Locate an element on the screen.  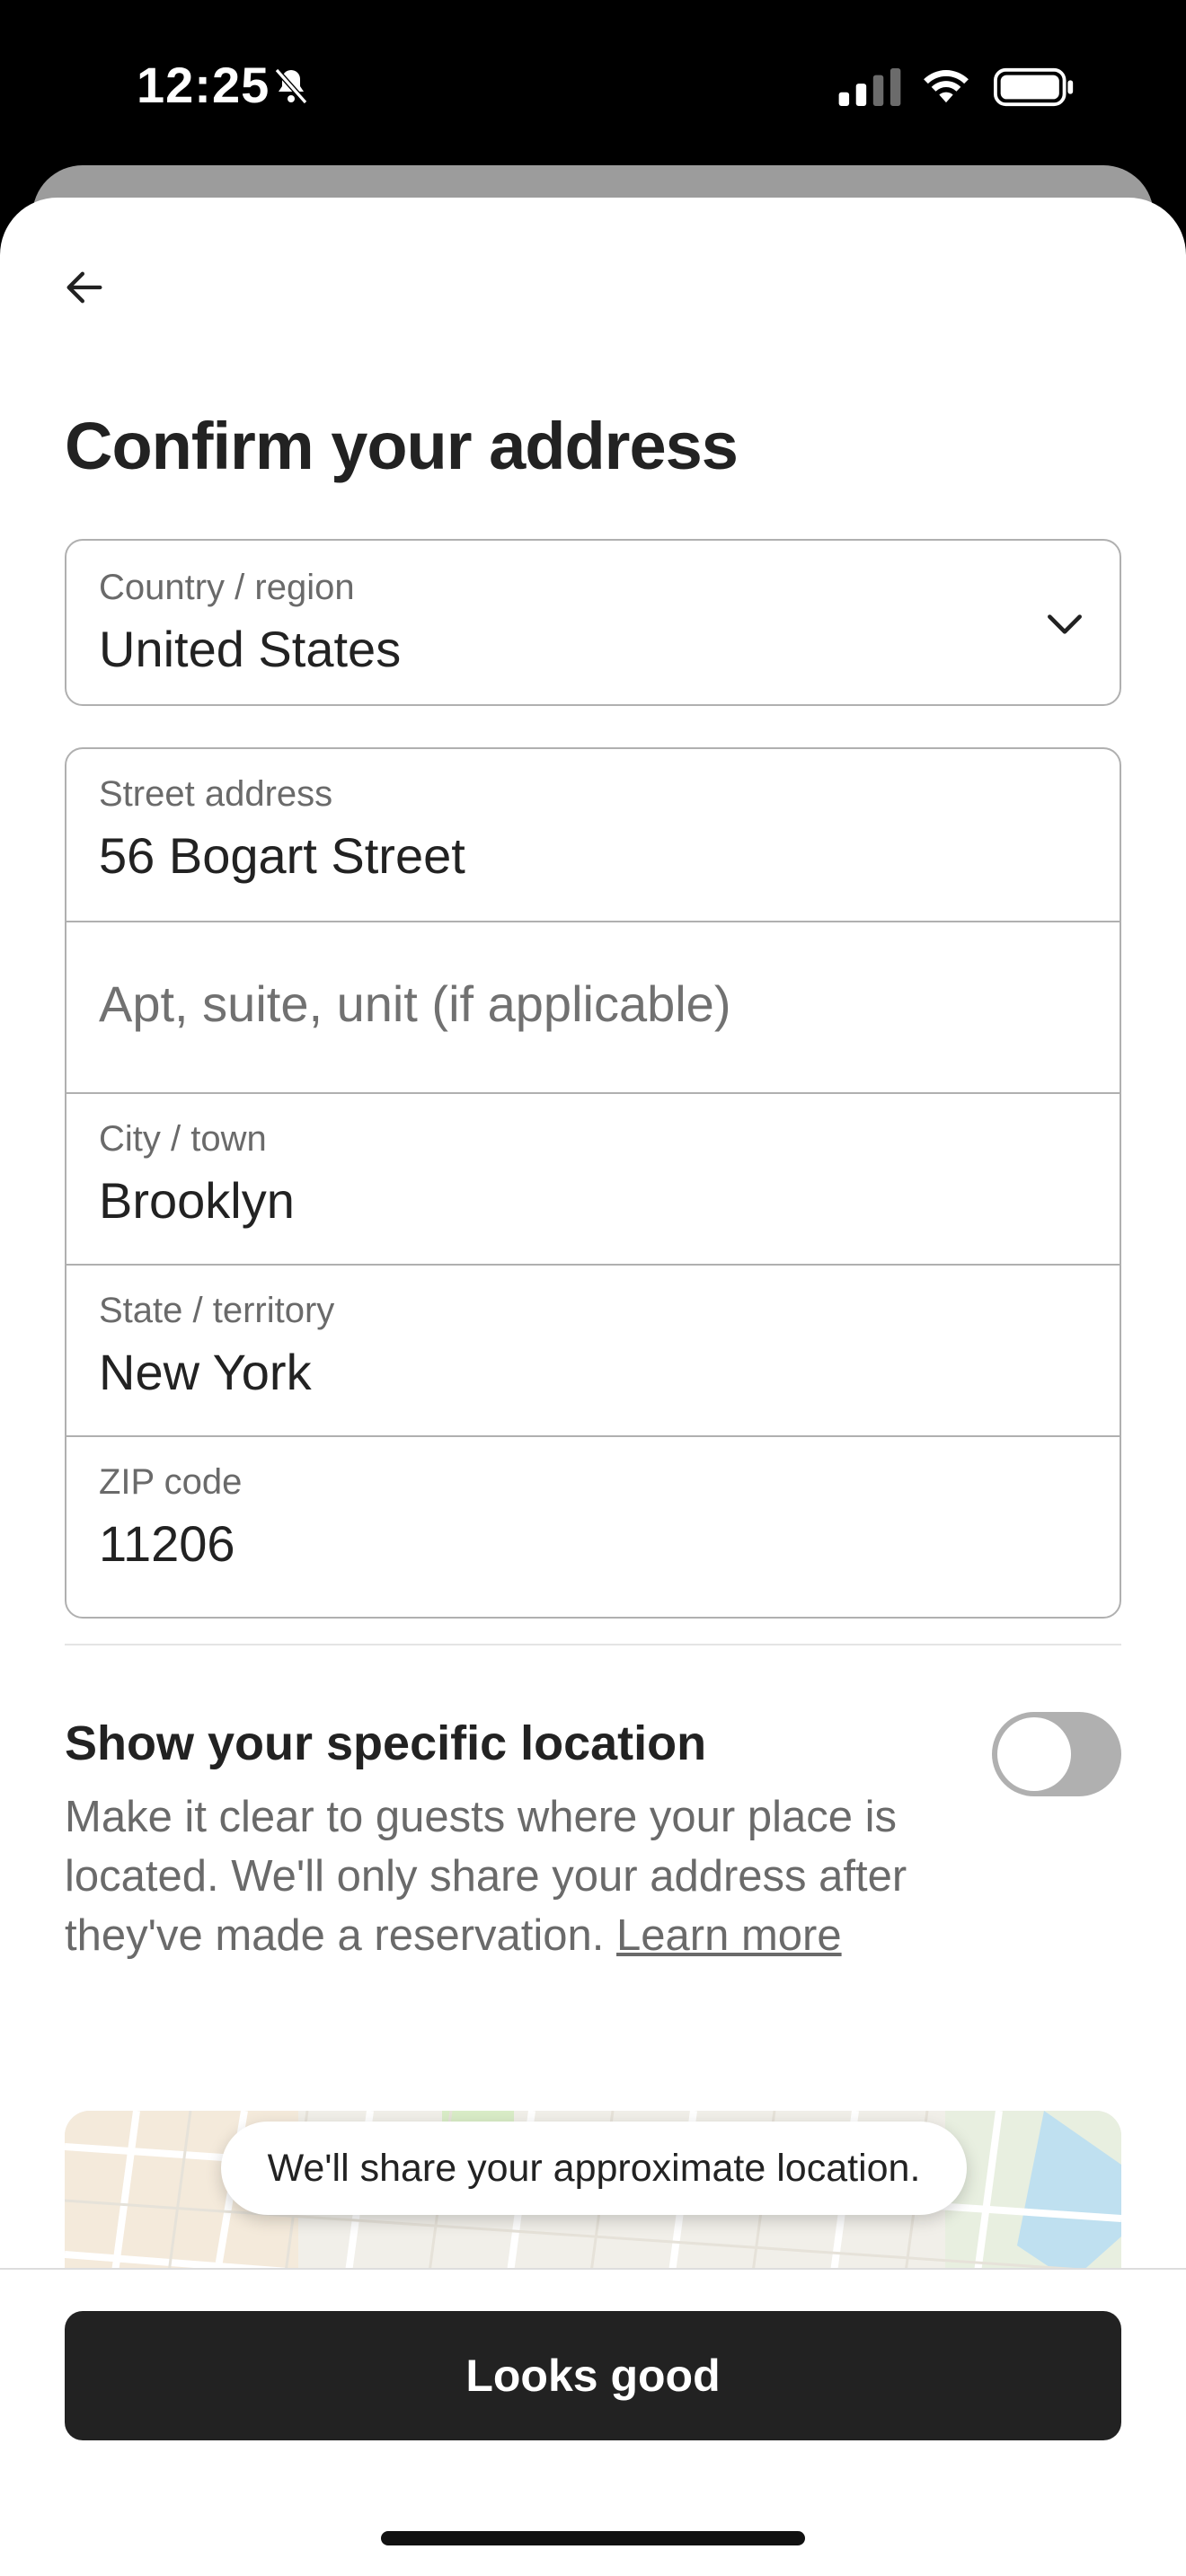
city-town-label: City / town is located at coordinates (183, 1139).